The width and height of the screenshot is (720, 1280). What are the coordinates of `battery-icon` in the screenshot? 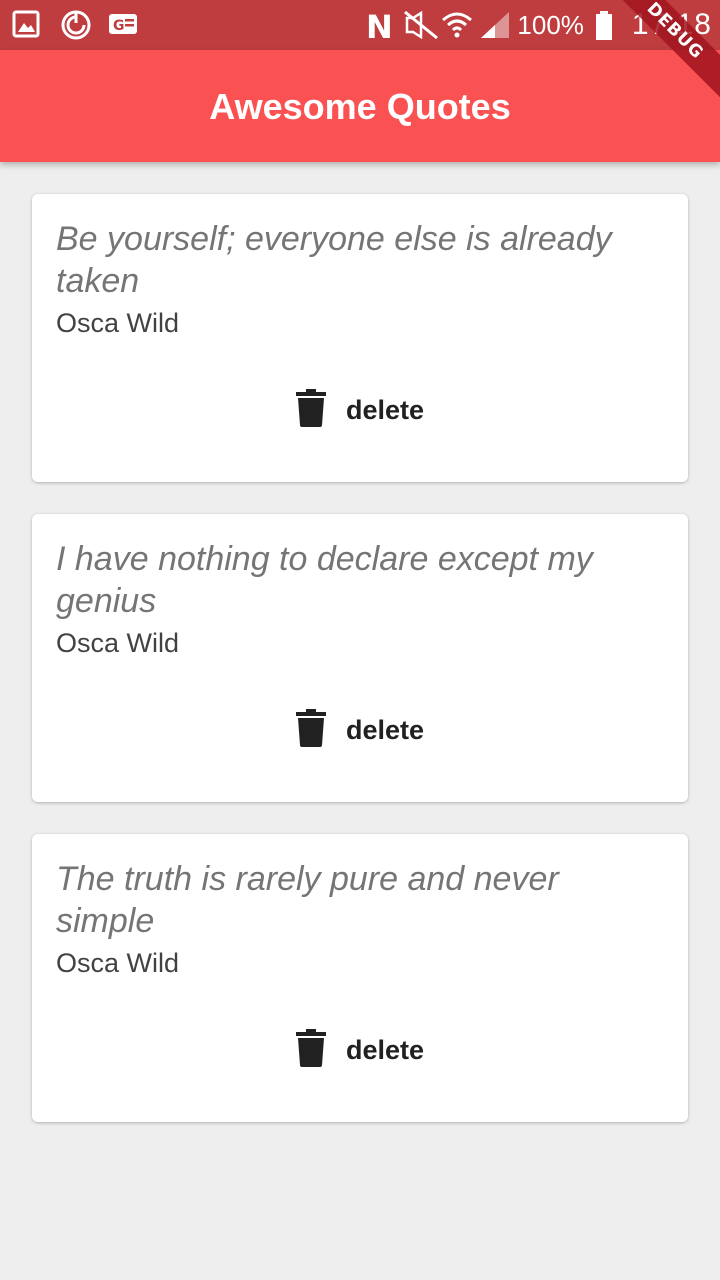 It's located at (608, 25).